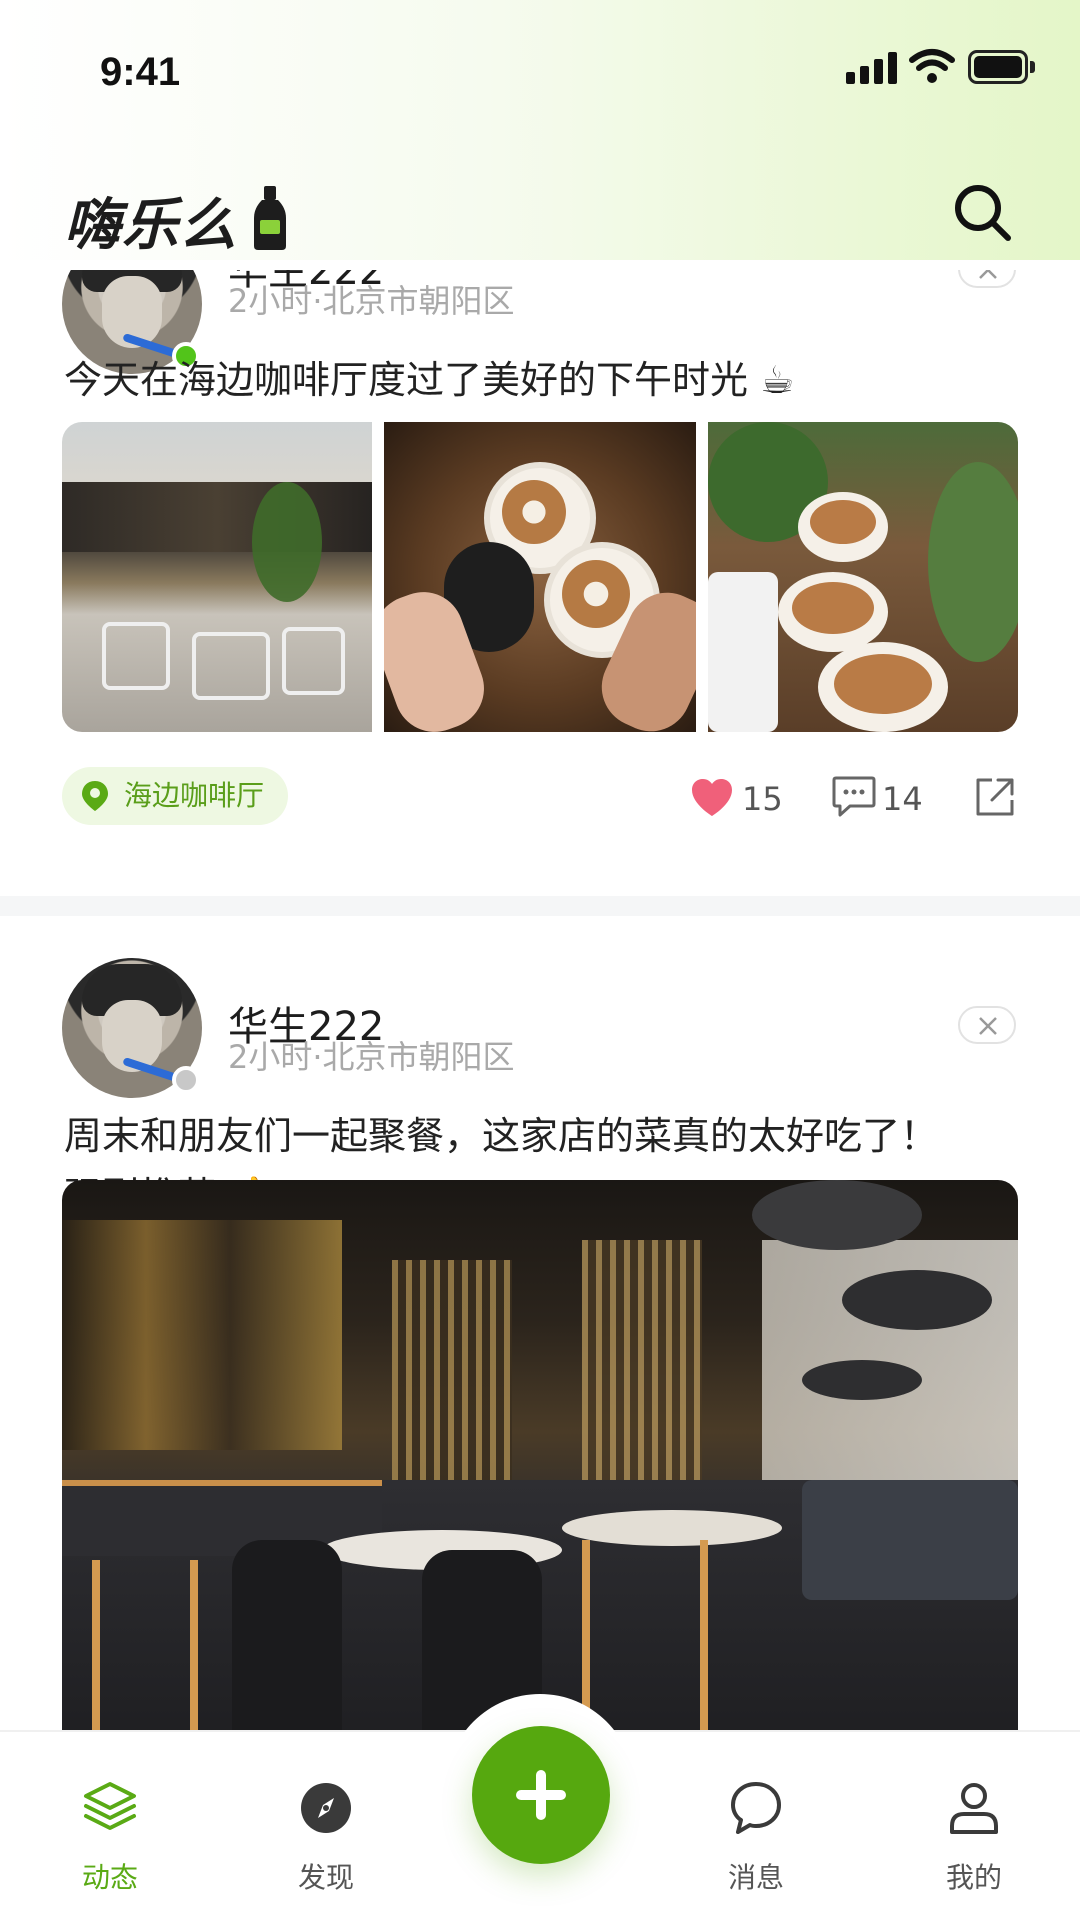  I want to click on share-icon, so click(995, 797).